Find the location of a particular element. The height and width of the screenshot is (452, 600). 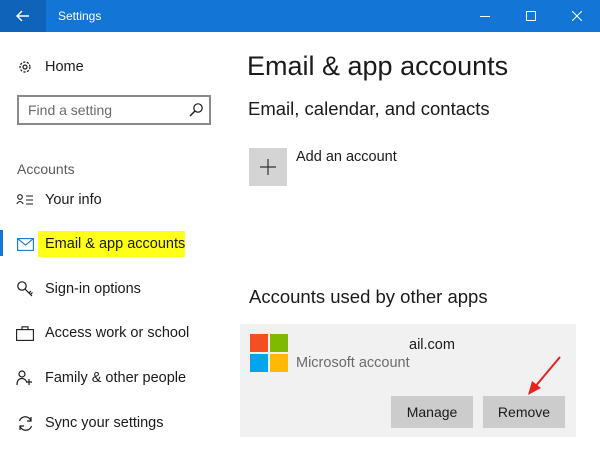

account-email: ail.com is located at coordinates (432, 345).